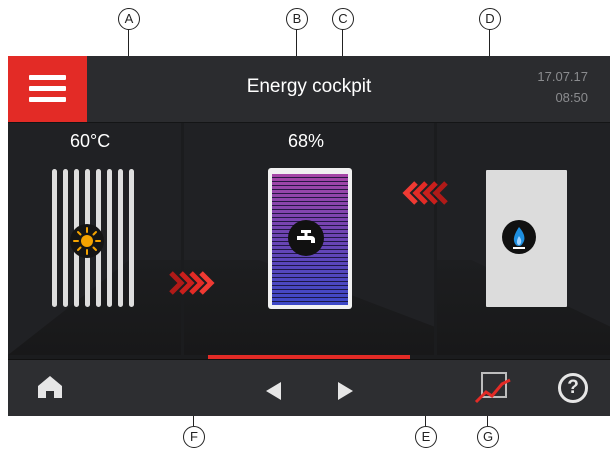 Image resolution: width=610 pixels, height=459 pixels. Describe the element at coordinates (309, 86) in the screenshot. I see `page-title: Energy cockpit` at that location.